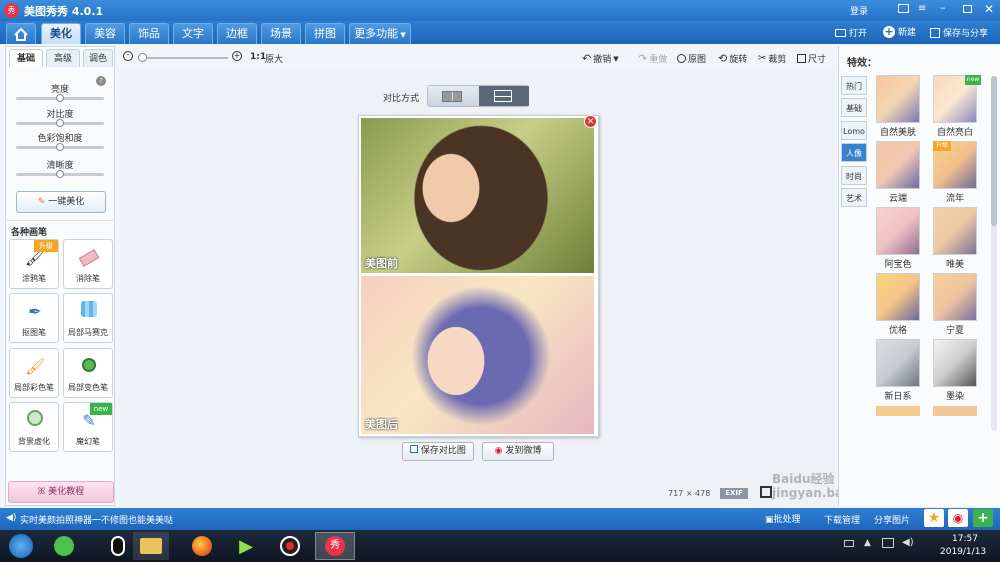 This screenshot has width=1000, height=562. What do you see at coordinates (438, 451) in the screenshot?
I see `save-compare-button: 保存对比图` at bounding box center [438, 451].